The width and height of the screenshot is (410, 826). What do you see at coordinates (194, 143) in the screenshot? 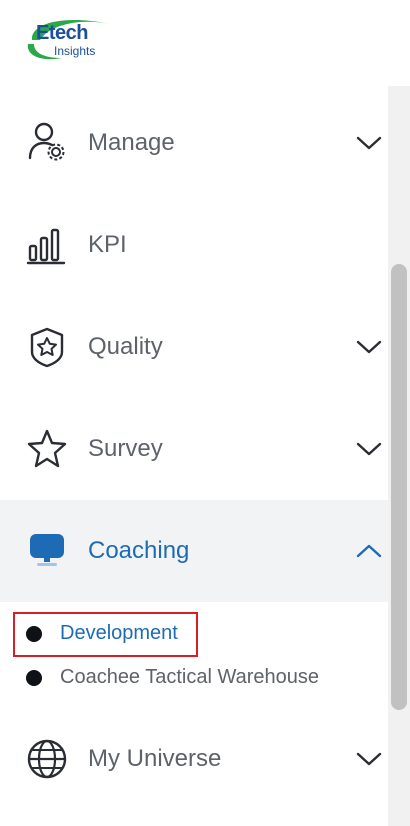
I see `nav-item-manage: Manage` at bounding box center [194, 143].